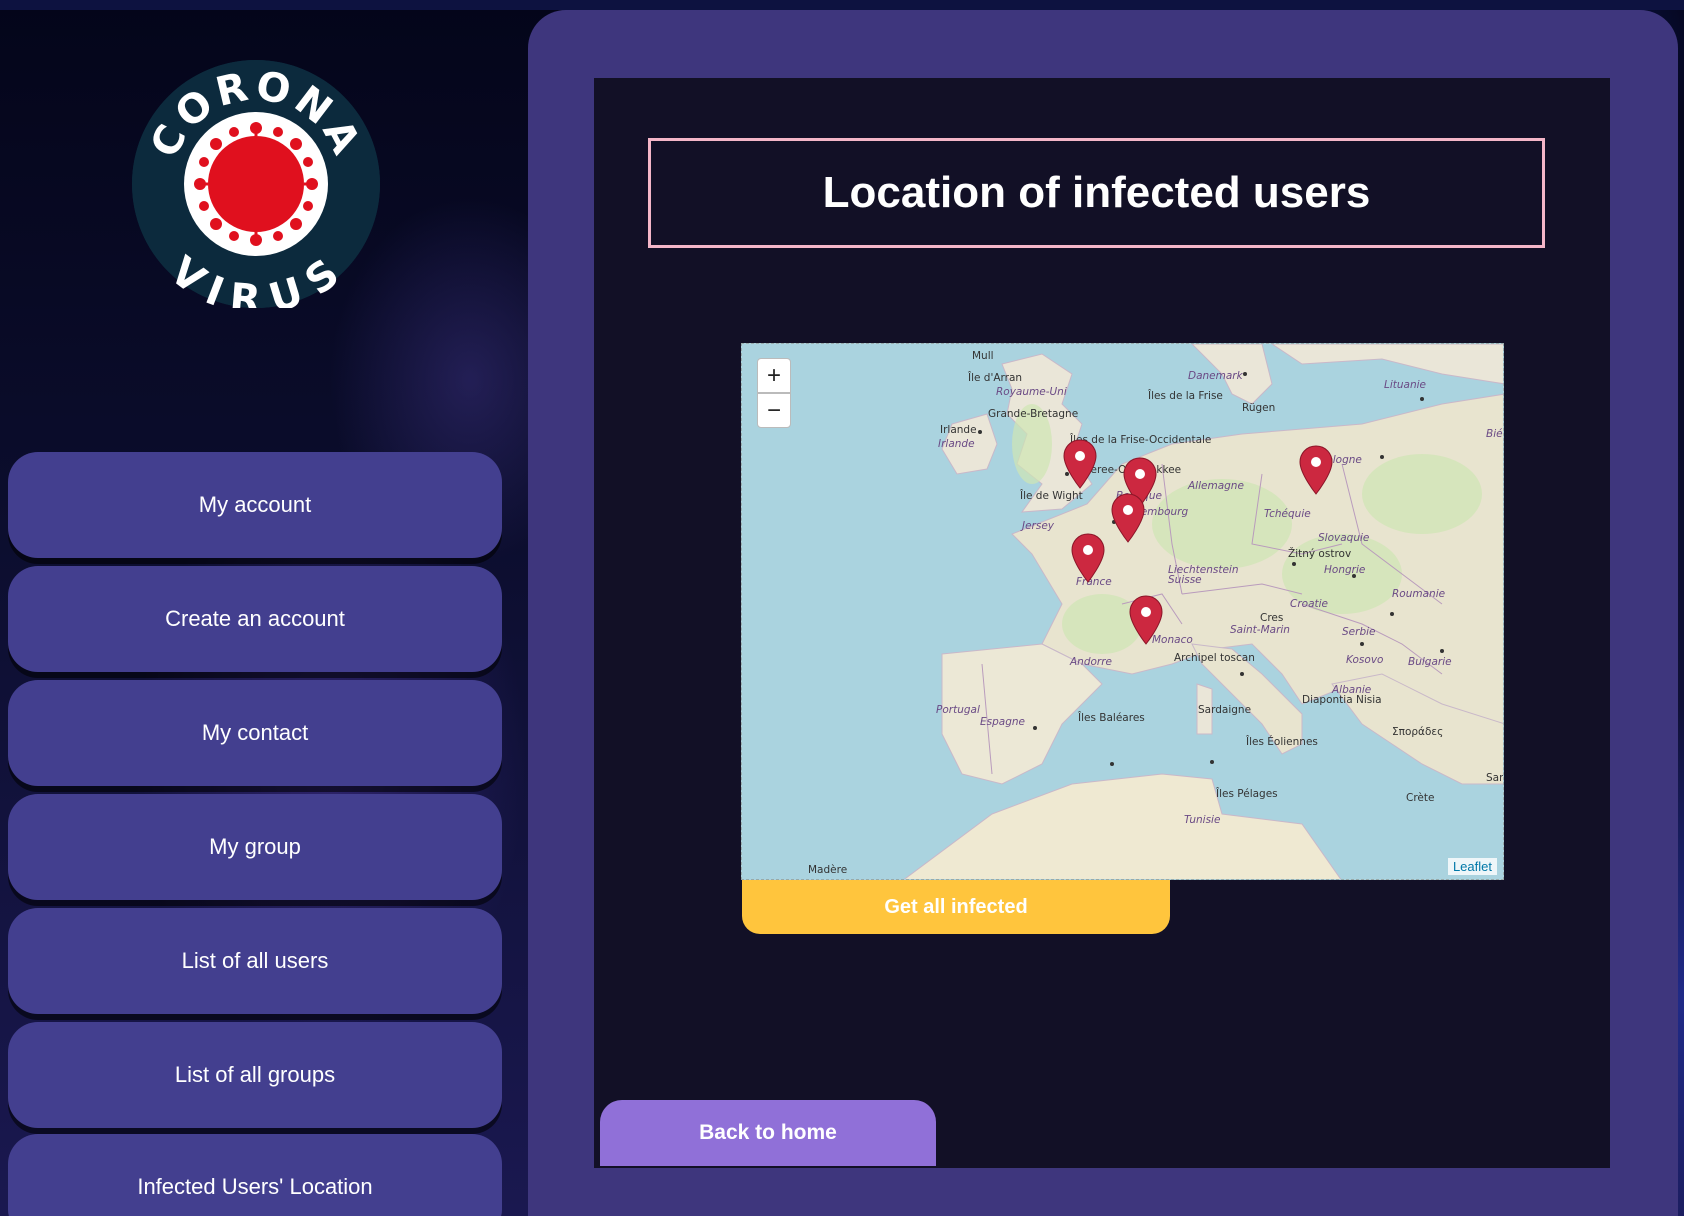 The height and width of the screenshot is (1216, 1684). What do you see at coordinates (768, 1133) in the screenshot?
I see `back-to-home-button: Back to home` at bounding box center [768, 1133].